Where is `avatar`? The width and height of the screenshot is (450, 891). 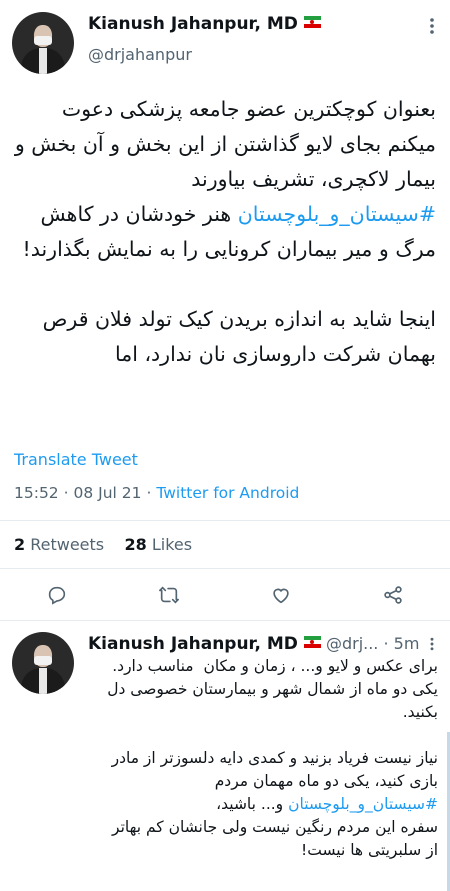 avatar is located at coordinates (43, 43).